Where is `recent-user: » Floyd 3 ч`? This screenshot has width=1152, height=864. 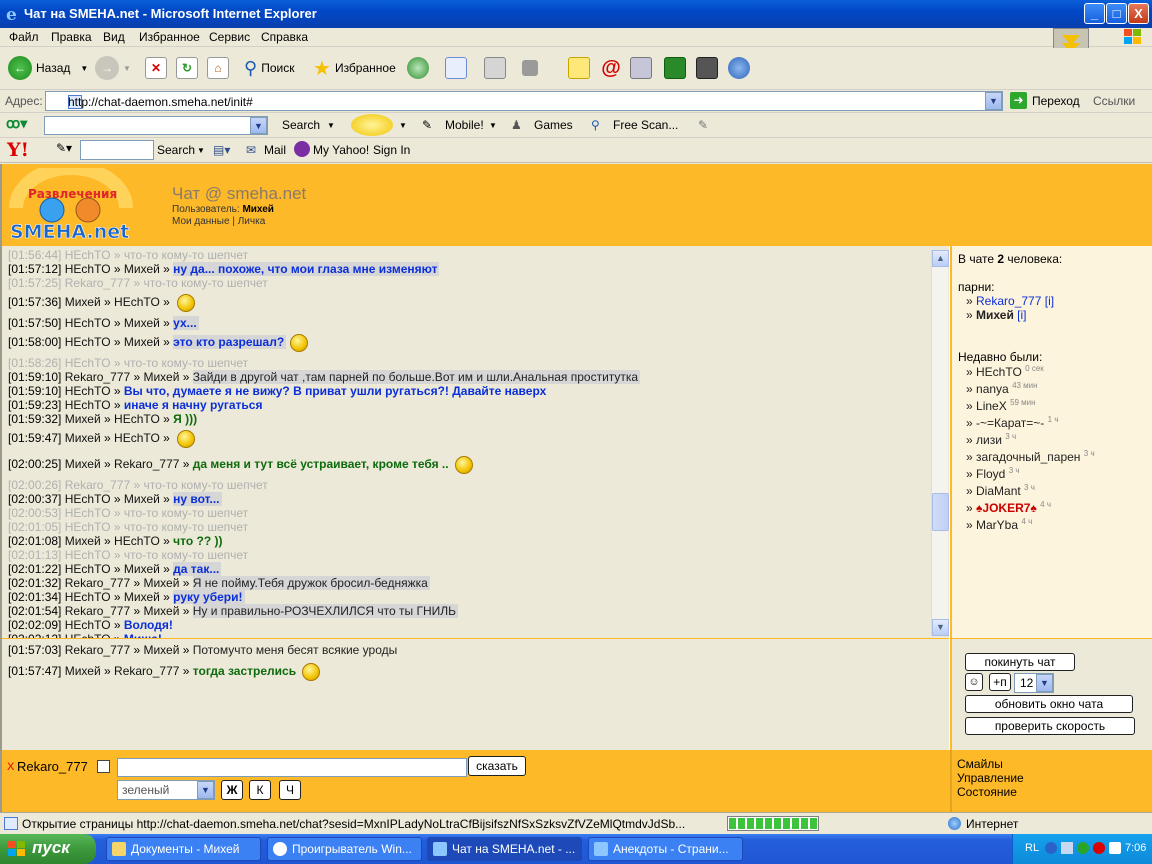 recent-user: » Floyd 3 ч is located at coordinates (993, 473).